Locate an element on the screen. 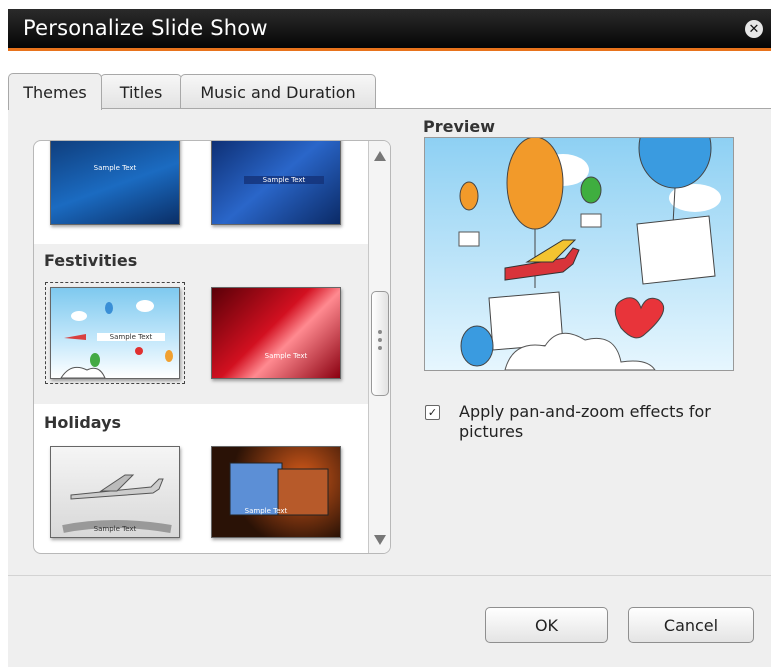  tab-strip: Themes Titles Music and Duration is located at coordinates (389, 80).